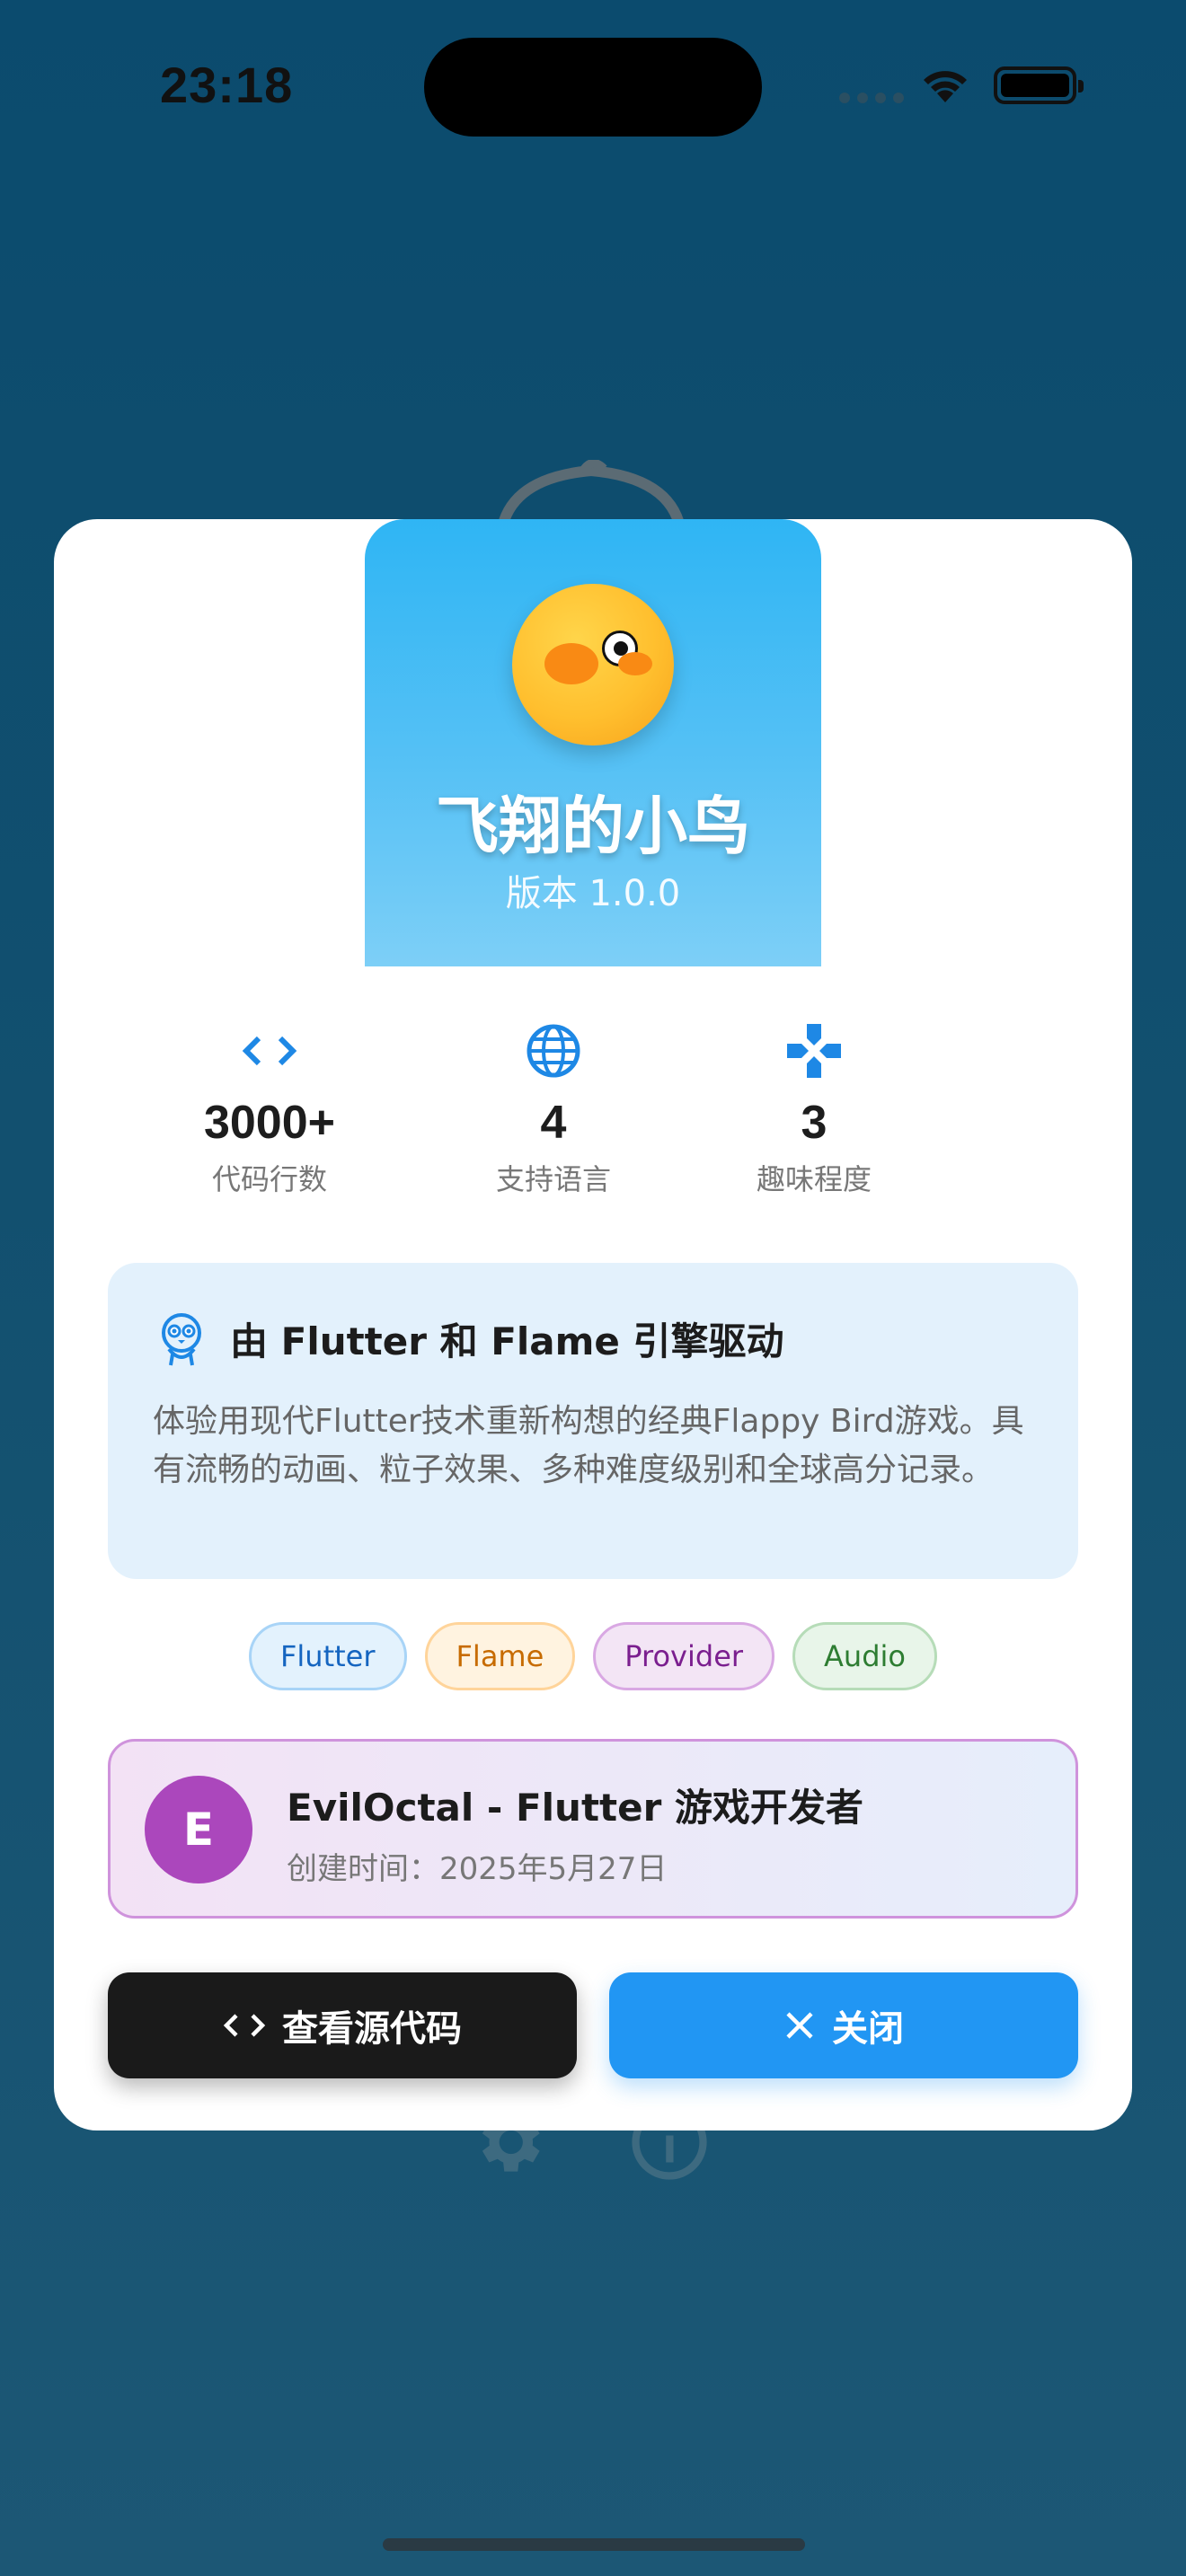 The image size is (1186, 2576). I want to click on stat-languages: 4 支持语言, so click(553, 1108).